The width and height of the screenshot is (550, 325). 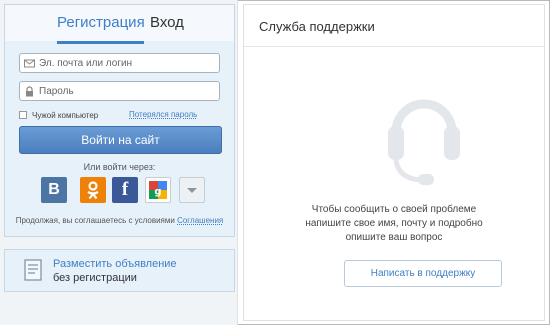 I want to click on google-plus-icon: g, so click(x=158, y=190).